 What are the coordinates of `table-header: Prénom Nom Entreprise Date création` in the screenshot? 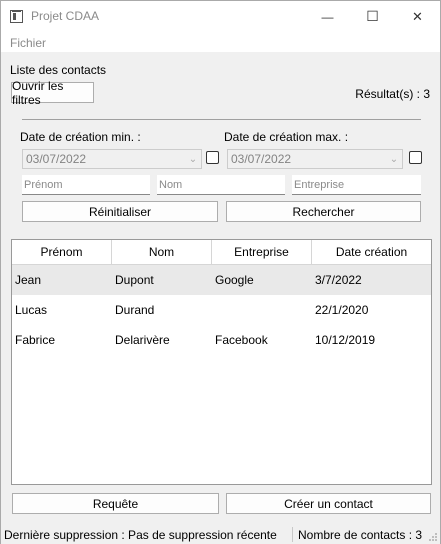 It's located at (221, 252).